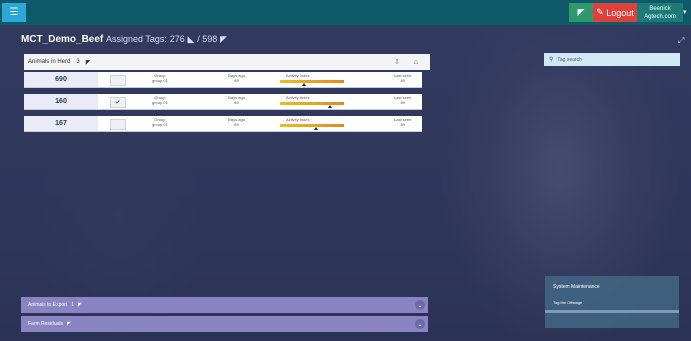 Image resolution: width=691 pixels, height=341 pixels. Describe the element at coordinates (681, 41) in the screenshot. I see `expand-icon: ⤢` at that location.